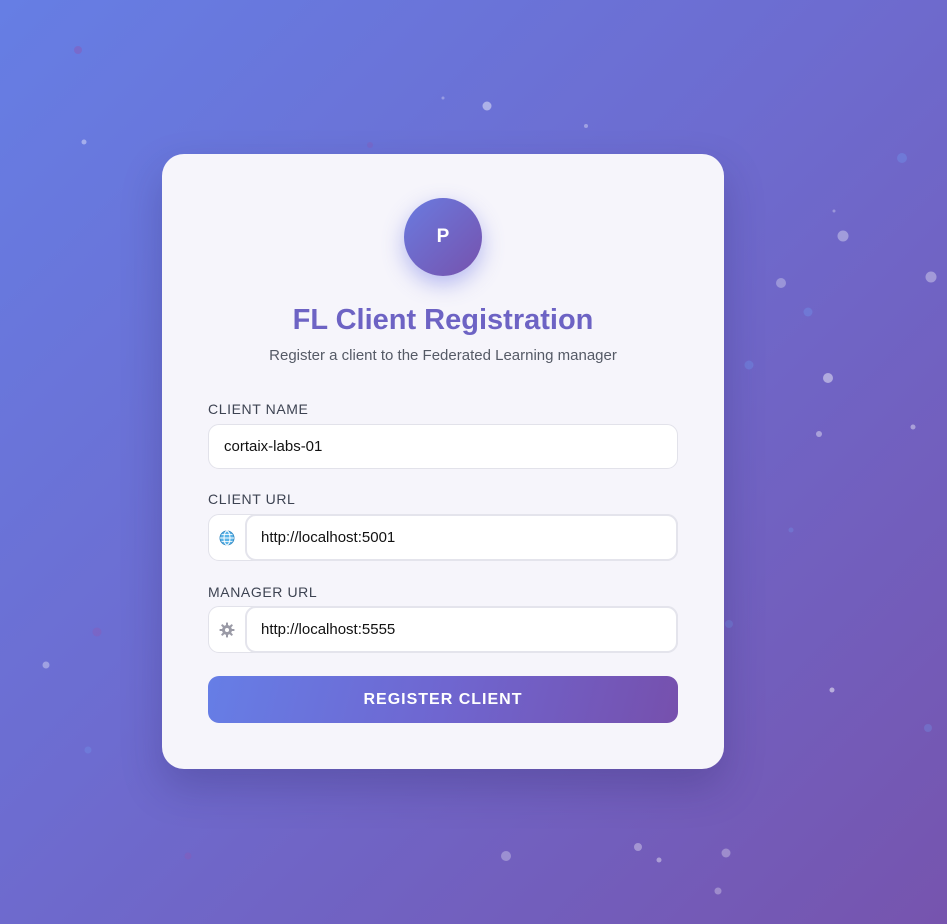 This screenshot has width=947, height=924. I want to click on page-title: FL Client Registration, so click(443, 320).